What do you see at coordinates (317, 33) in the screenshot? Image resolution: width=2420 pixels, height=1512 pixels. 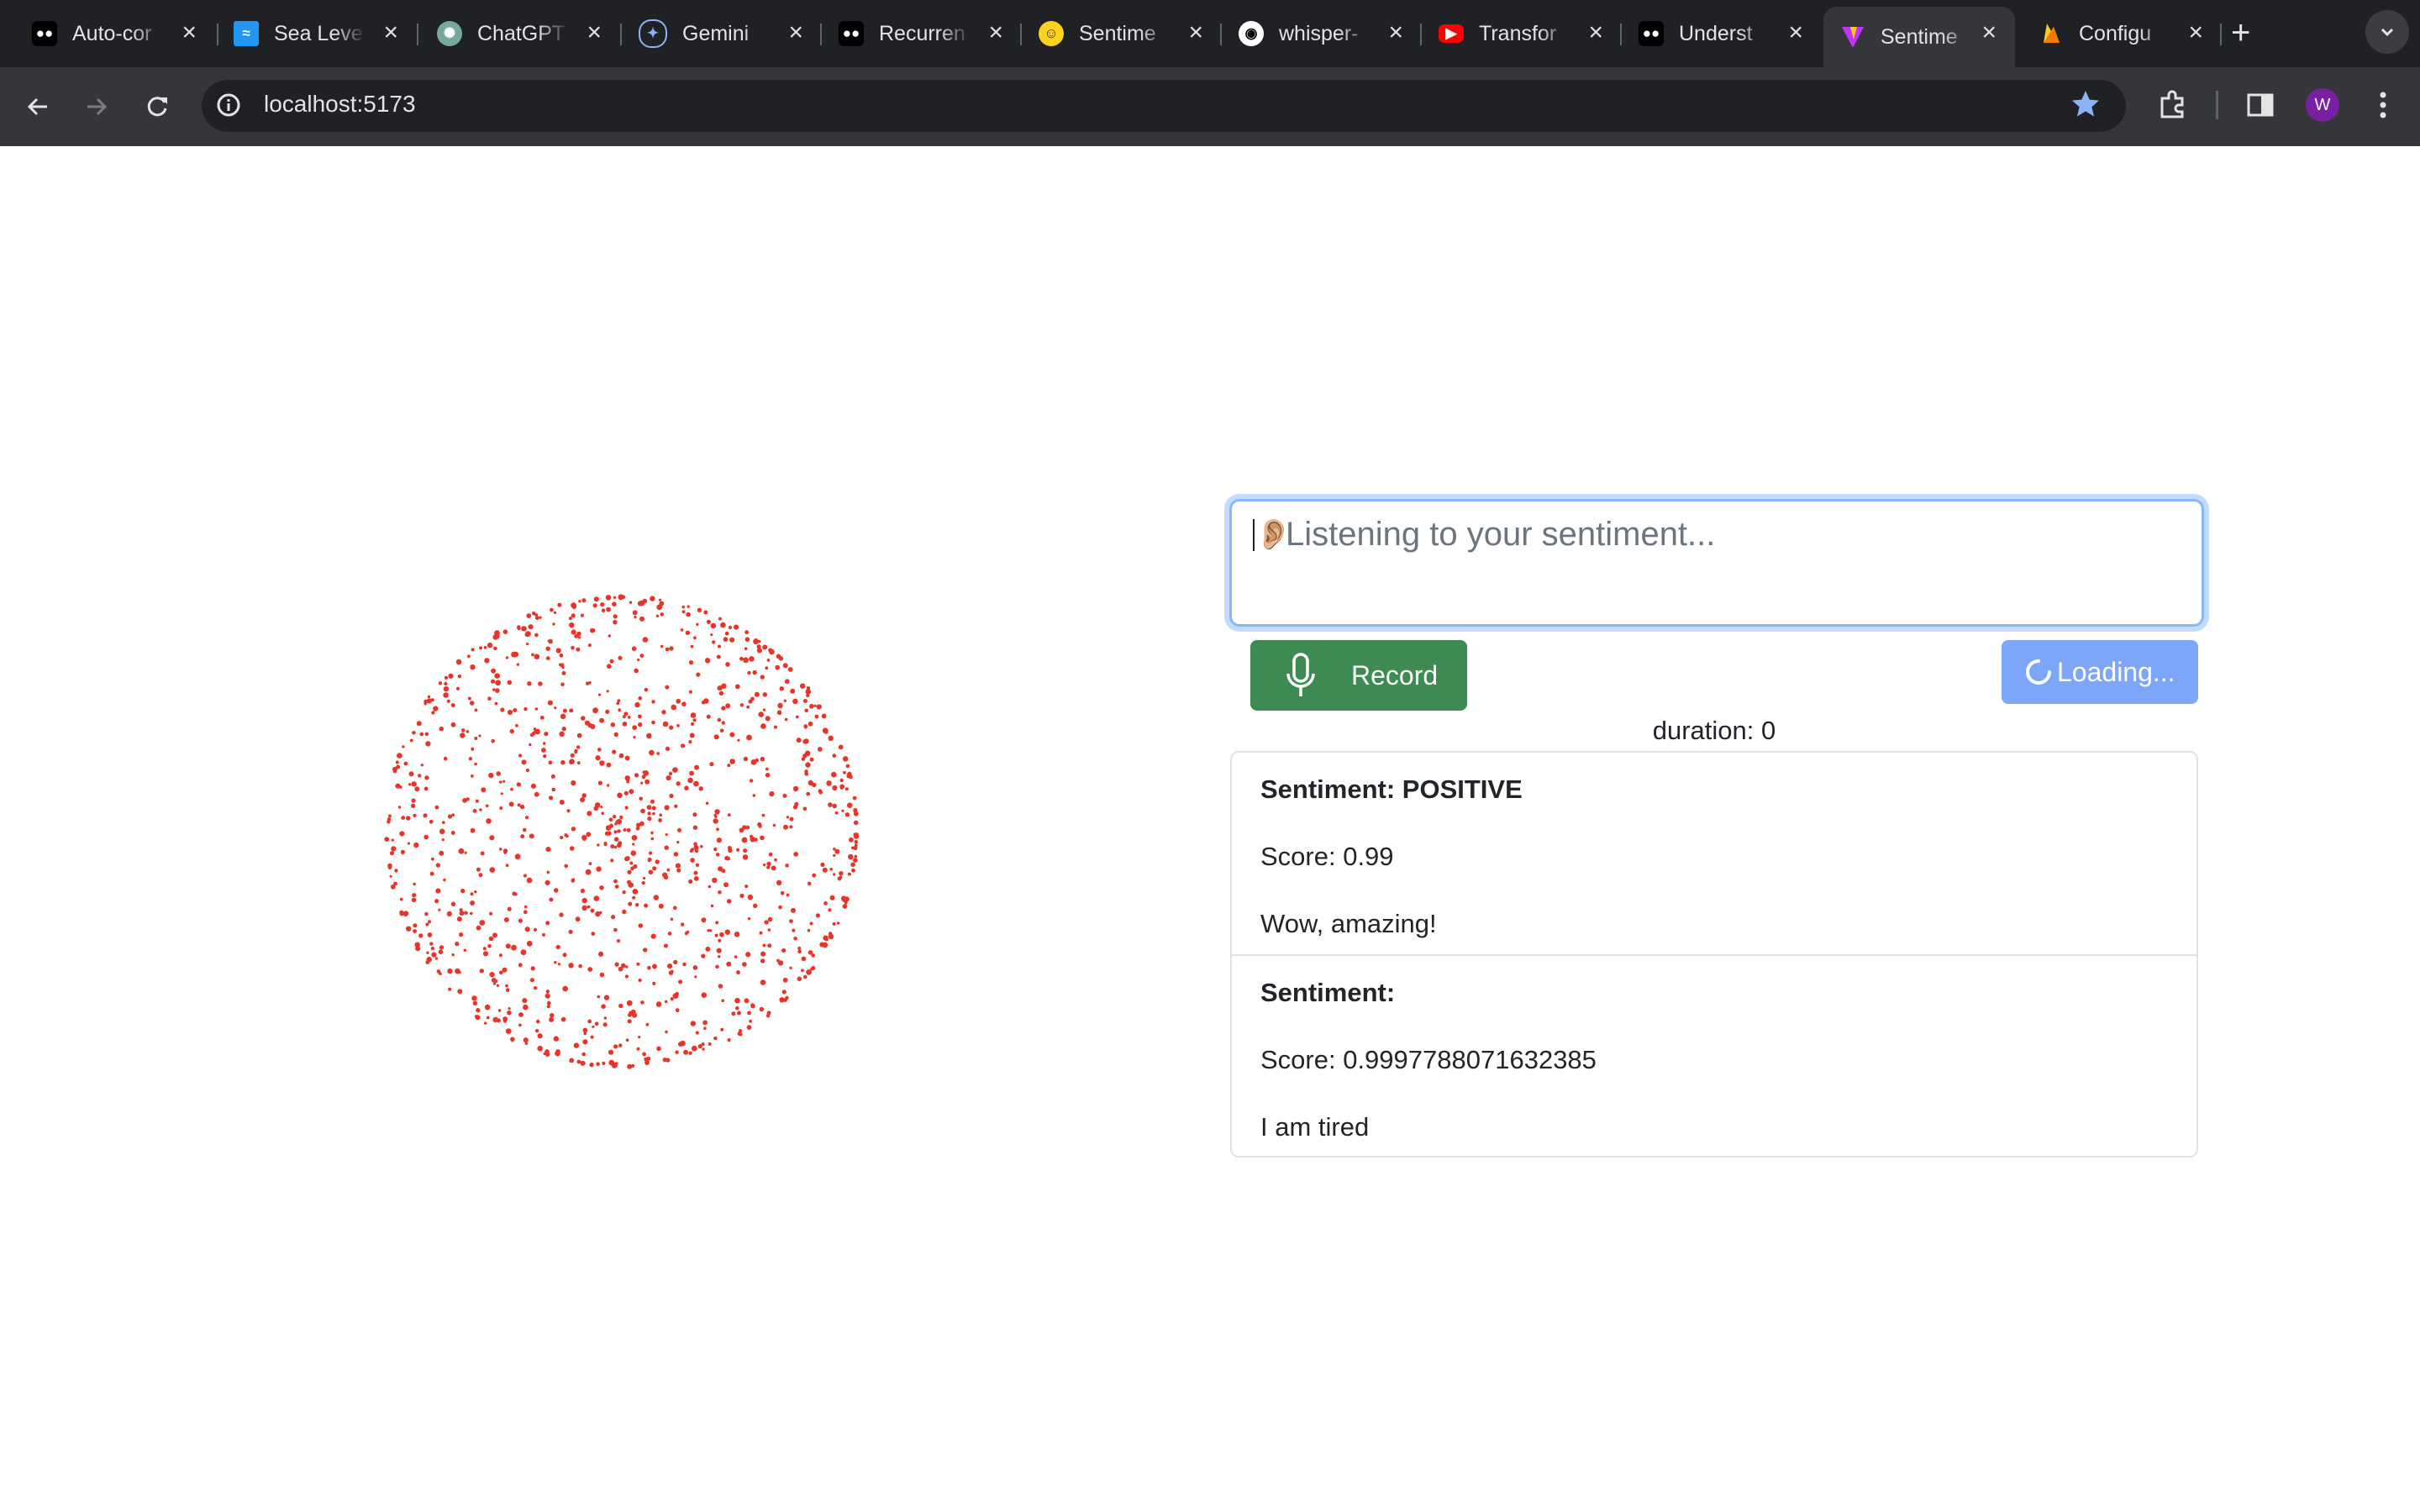 I see `tab: ≈ Sea Leve ×` at bounding box center [317, 33].